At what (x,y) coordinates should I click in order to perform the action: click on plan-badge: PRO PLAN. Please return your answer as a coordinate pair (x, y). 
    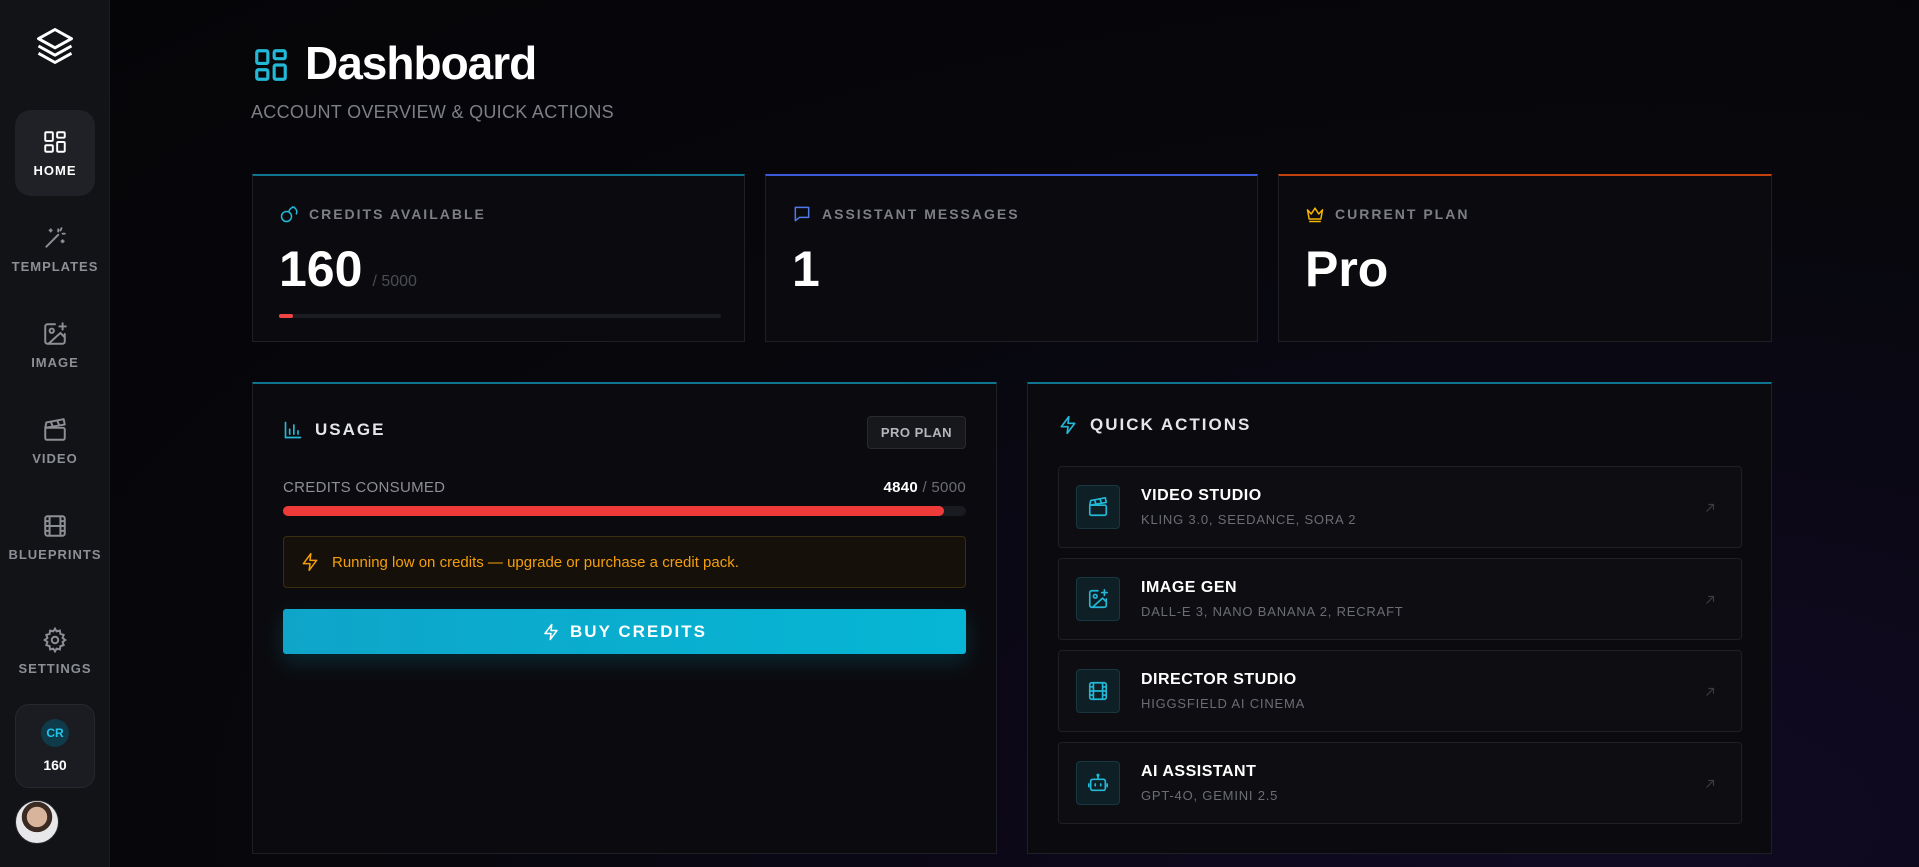
    Looking at the image, I should click on (916, 432).